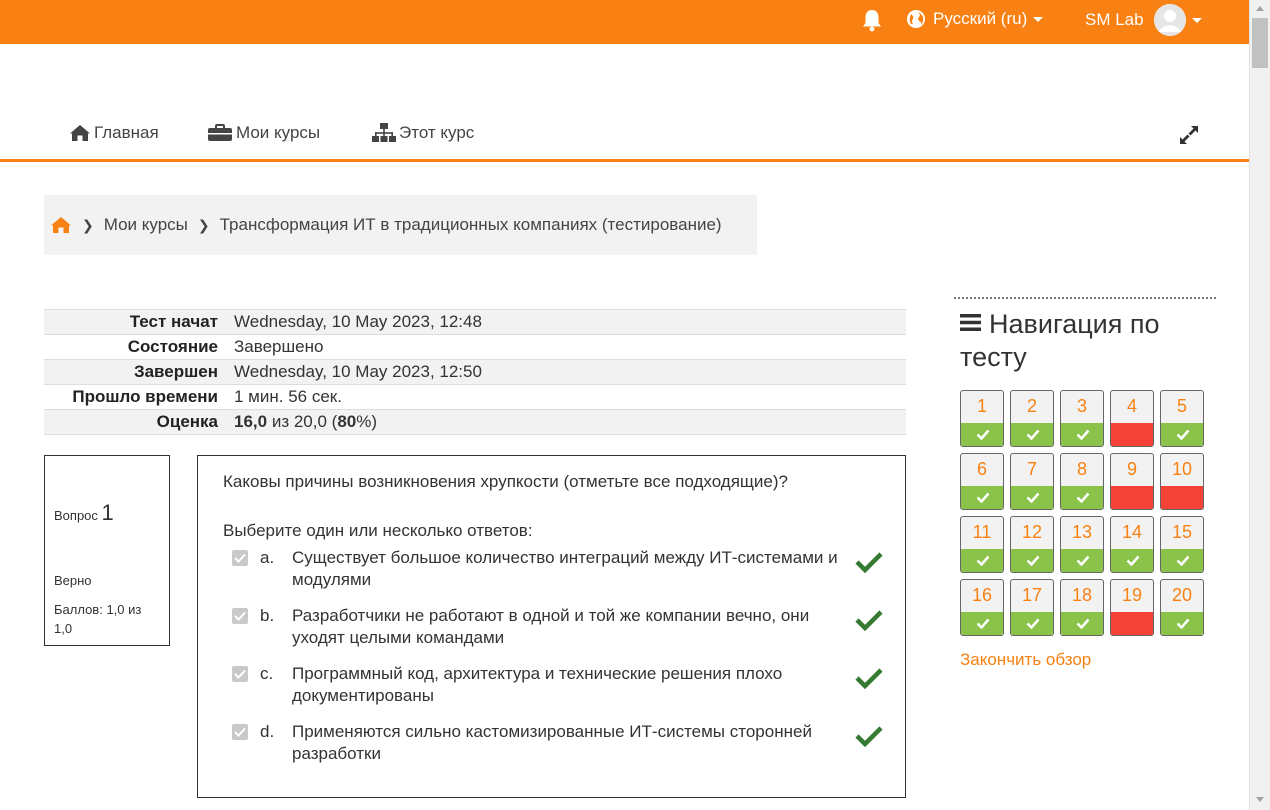  I want to click on nav-this-course: Этот курс, so click(423, 133).